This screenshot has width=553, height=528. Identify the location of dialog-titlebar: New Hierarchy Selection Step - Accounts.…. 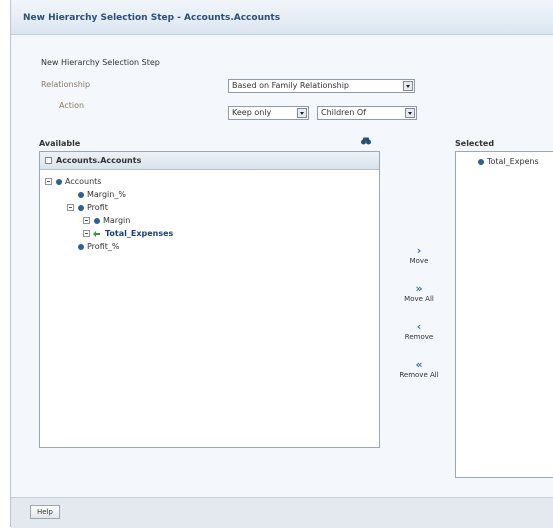
(282, 17).